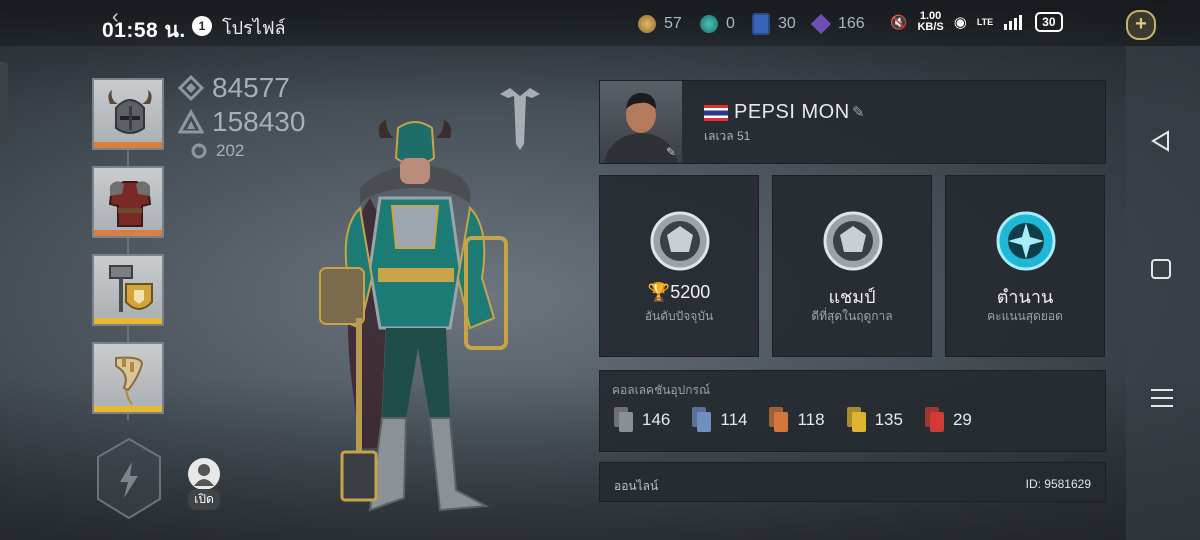  I want to click on equipment-collection: คอลเลคชันอุปกรณ์ 146 114 118 135 29, so click(852, 411).